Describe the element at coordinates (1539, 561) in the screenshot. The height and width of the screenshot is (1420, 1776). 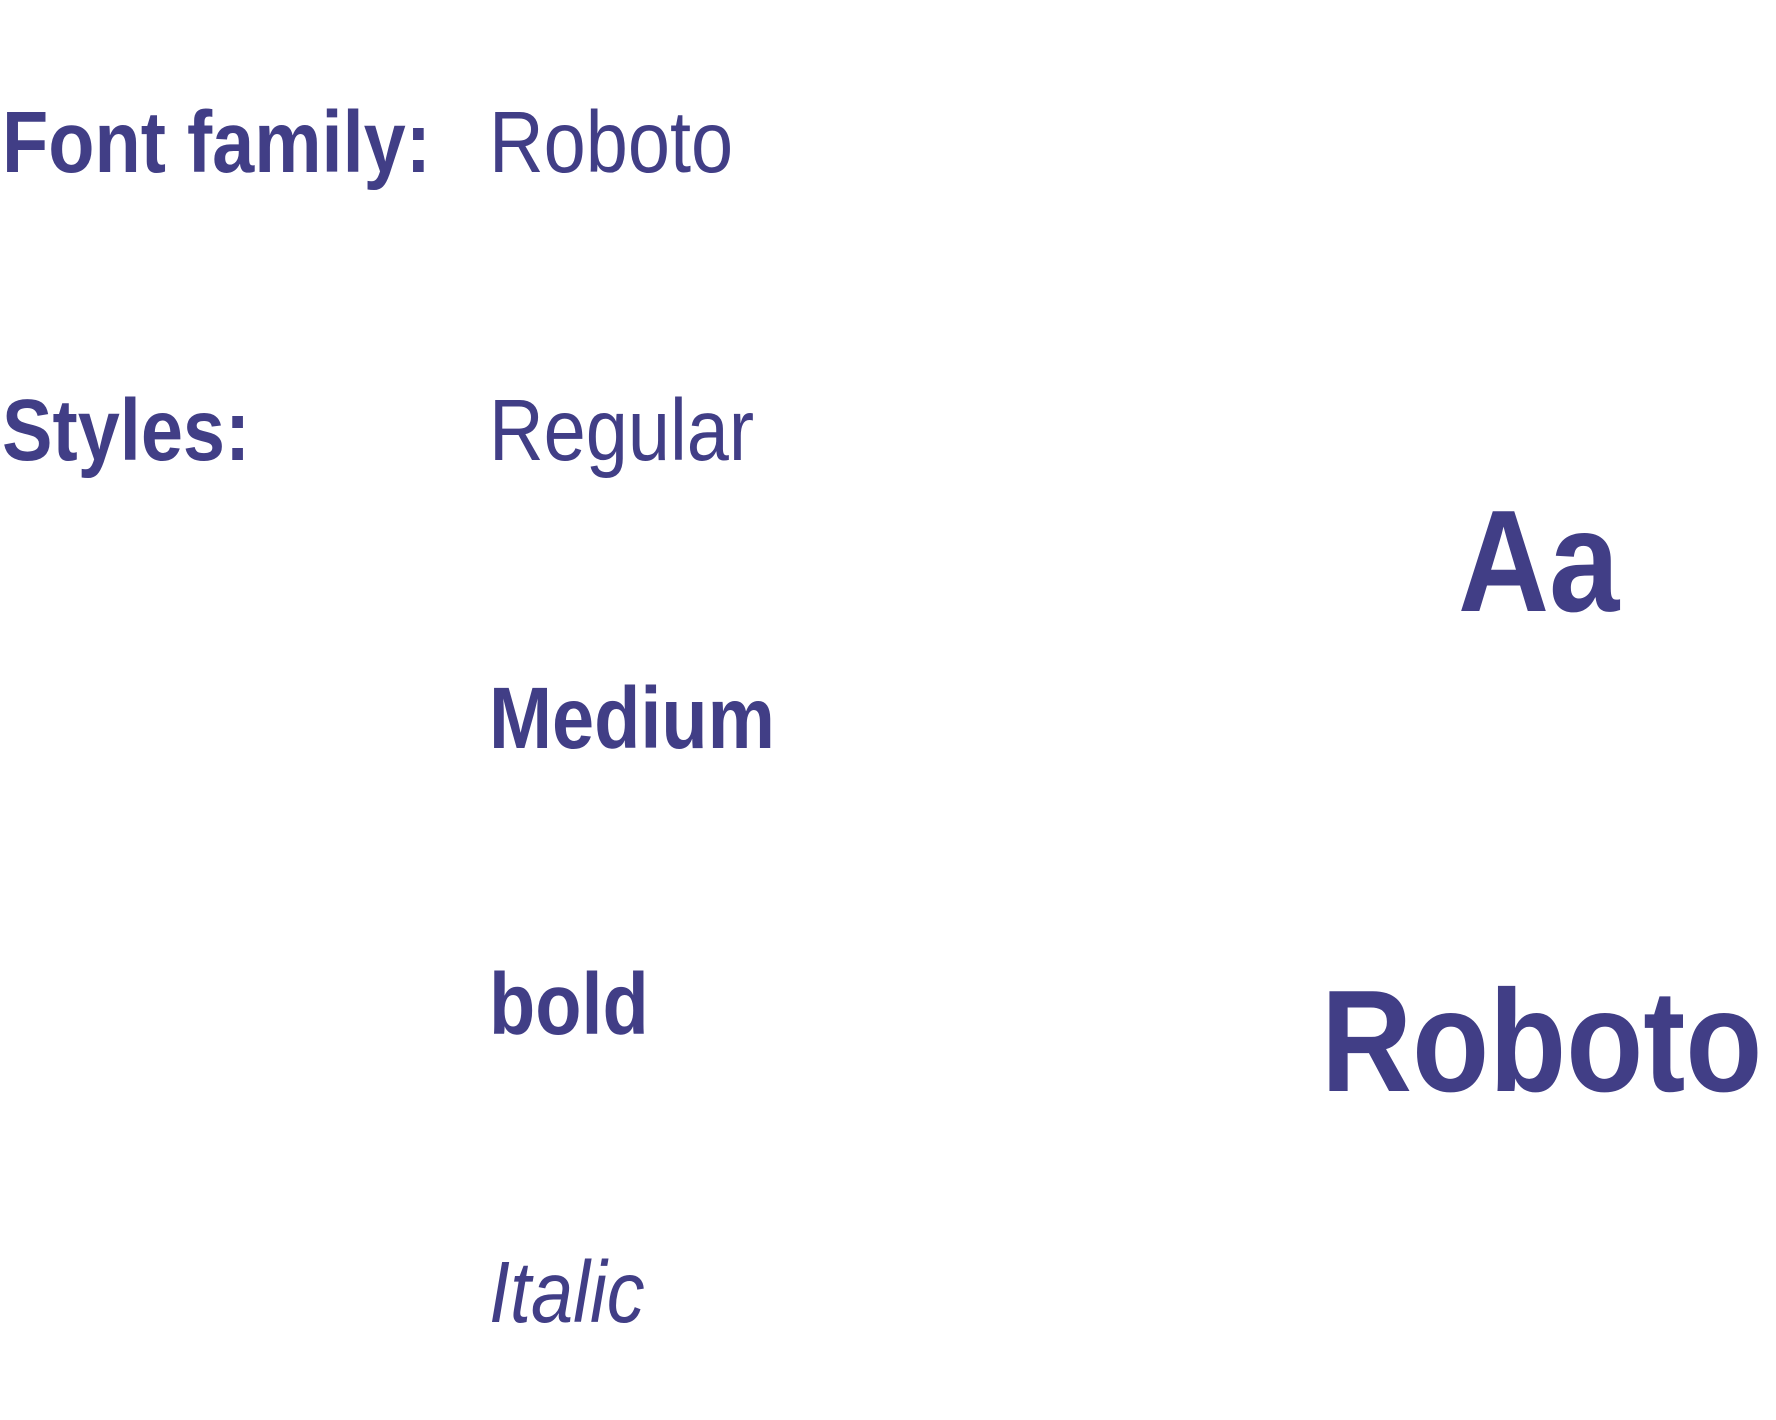
I see `sample-glyphs: Aa` at that location.